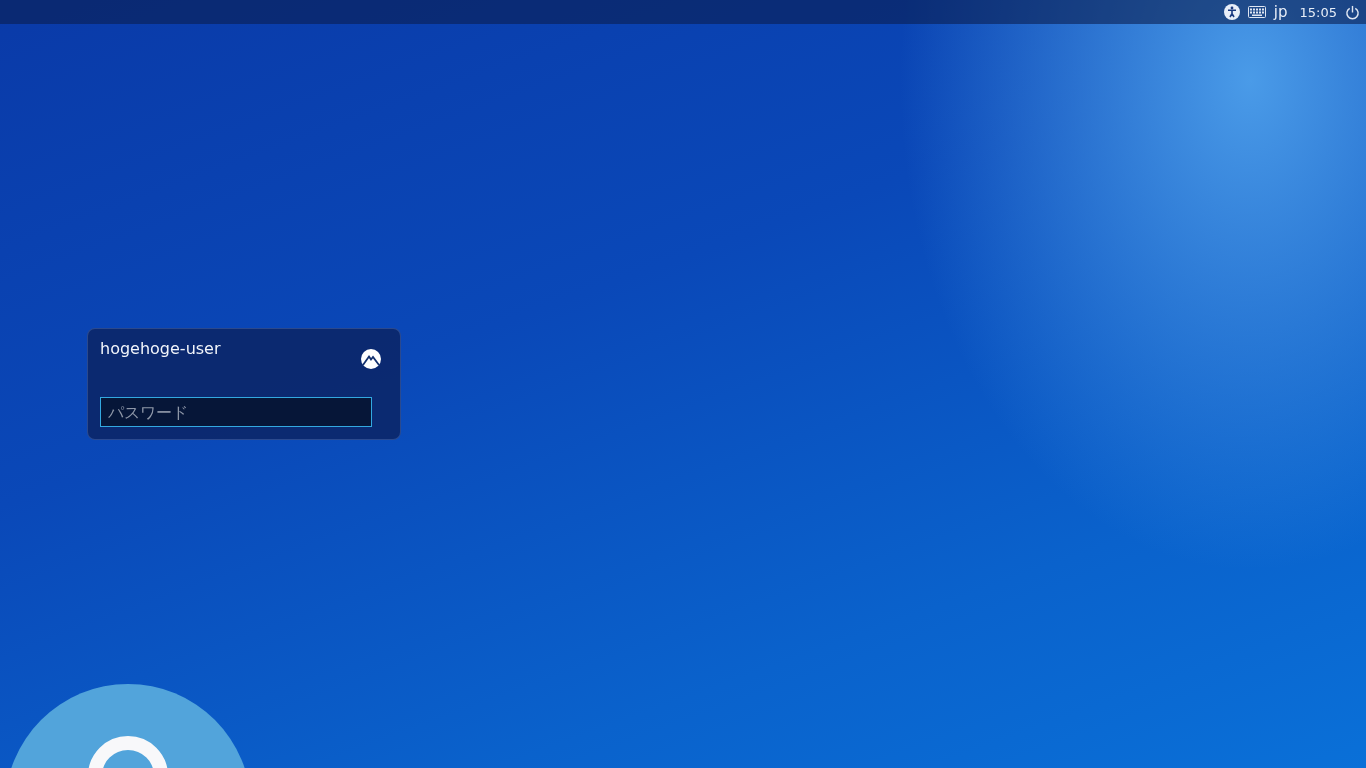 This screenshot has height=768, width=1366. I want to click on username: hogehoge-user, so click(160, 348).